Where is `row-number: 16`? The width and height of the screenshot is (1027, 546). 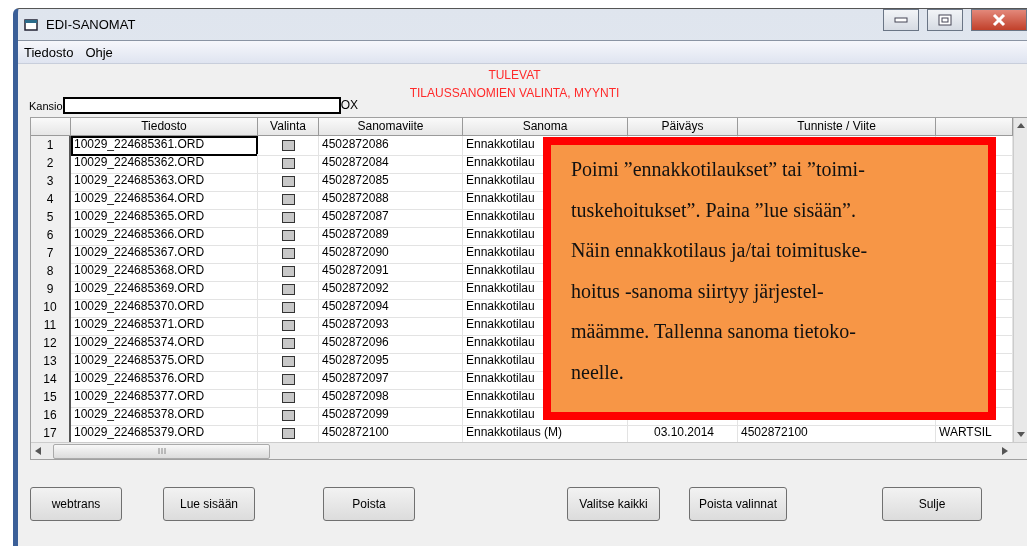
row-number: 16 is located at coordinates (51, 416).